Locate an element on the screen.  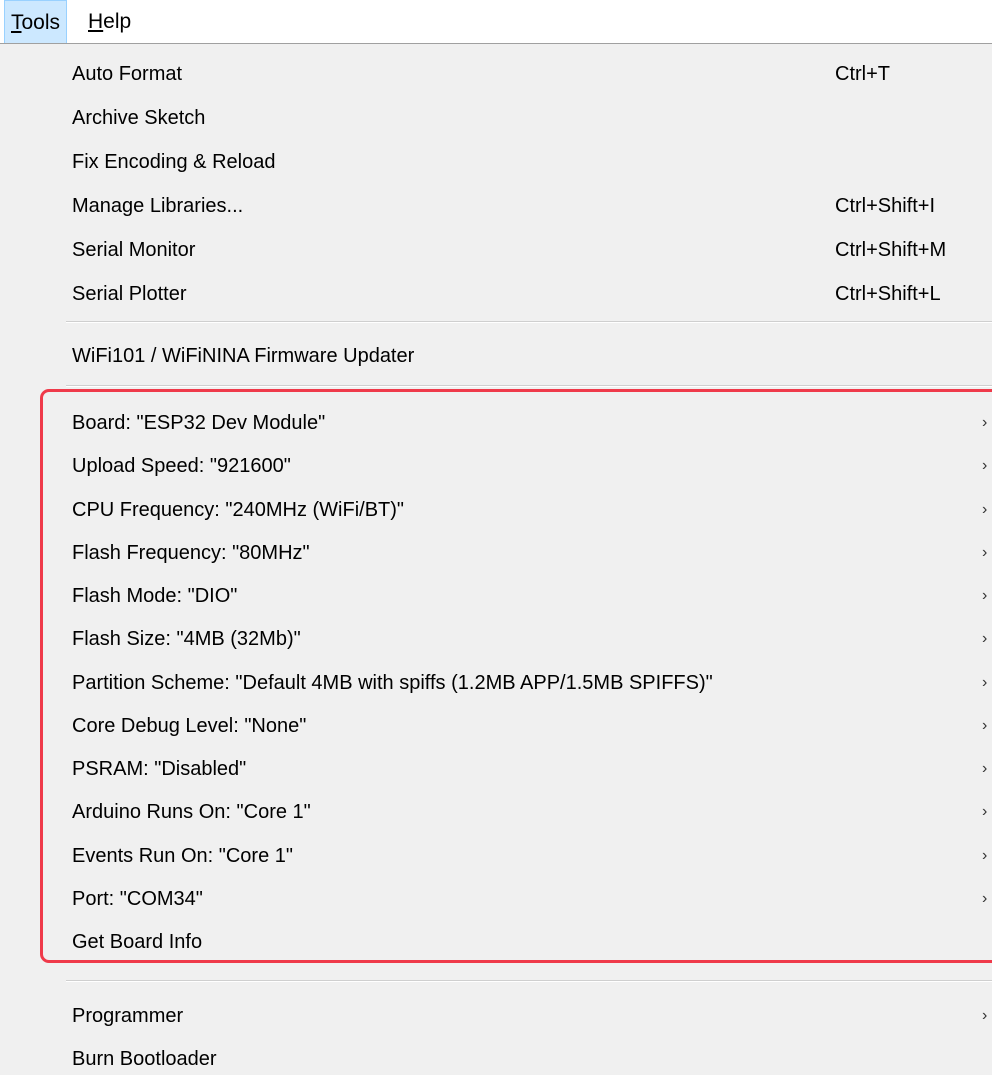
menu-item-label: Flash Mode: "DIO" is located at coordinates (155, 596).